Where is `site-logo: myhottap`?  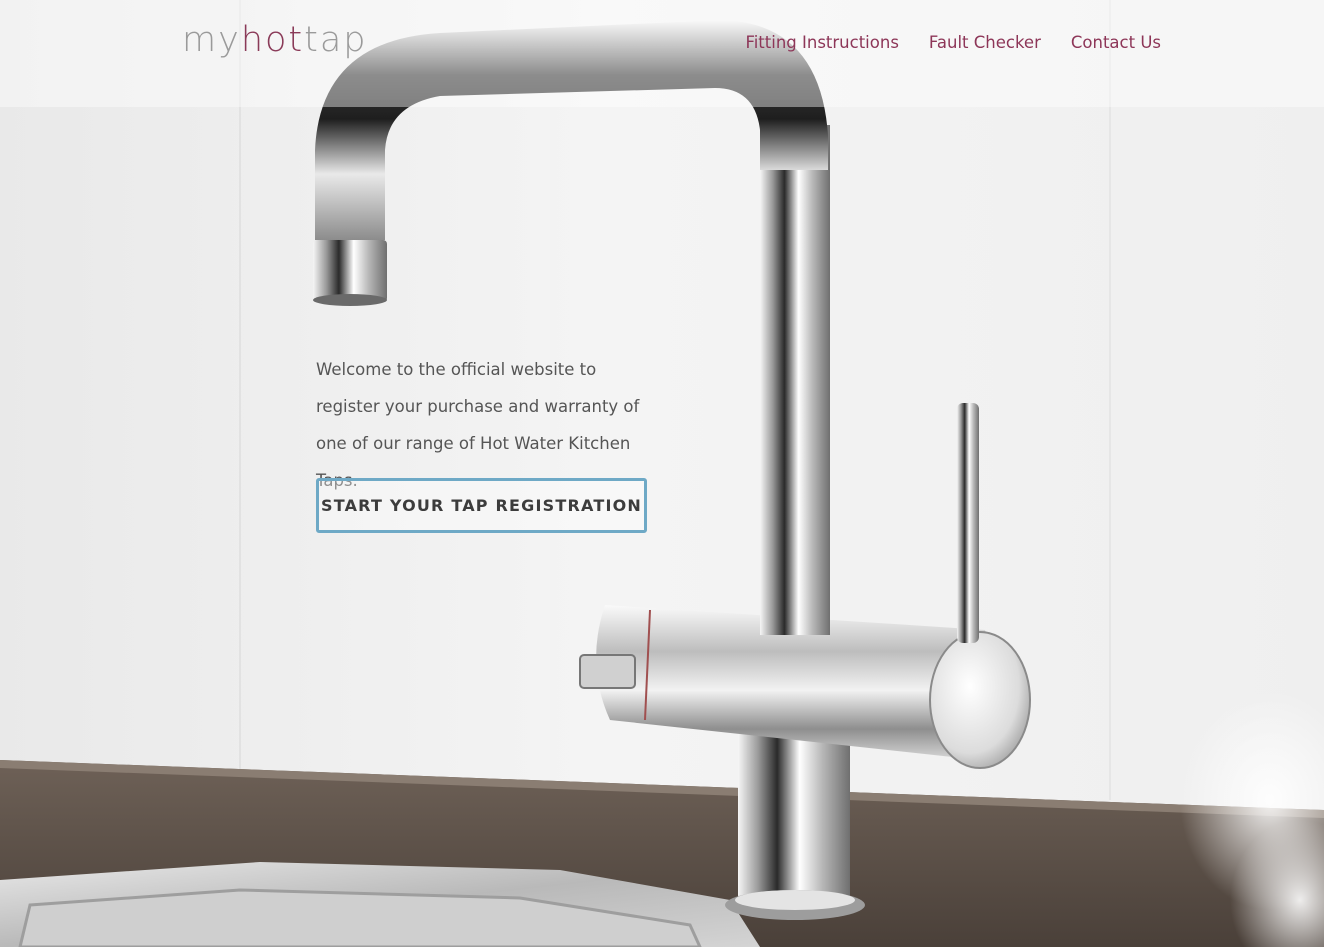 site-logo: myhottap is located at coordinates (275, 40).